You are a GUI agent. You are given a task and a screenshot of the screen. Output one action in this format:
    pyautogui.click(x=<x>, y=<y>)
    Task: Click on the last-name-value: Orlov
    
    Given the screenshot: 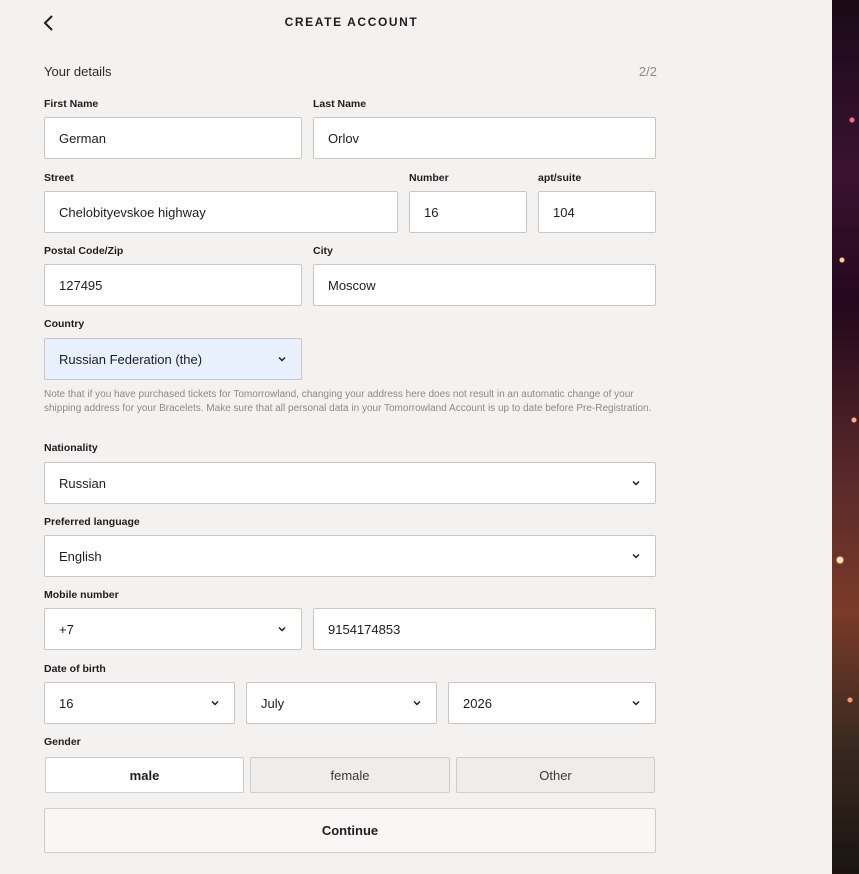 What is the action you would take?
    pyautogui.click(x=344, y=138)
    